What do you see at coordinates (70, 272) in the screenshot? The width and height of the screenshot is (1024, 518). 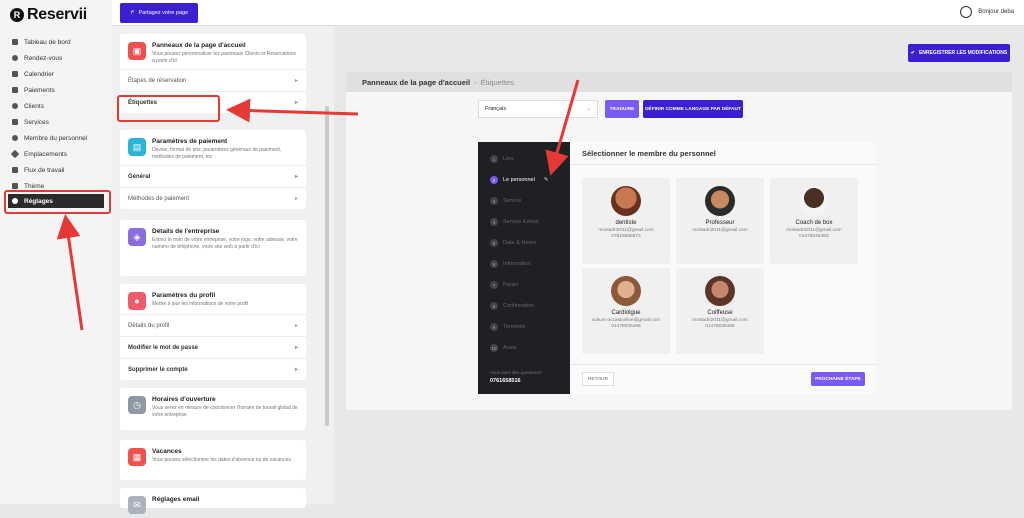 I see `arrow-to-settings` at bounding box center [70, 272].